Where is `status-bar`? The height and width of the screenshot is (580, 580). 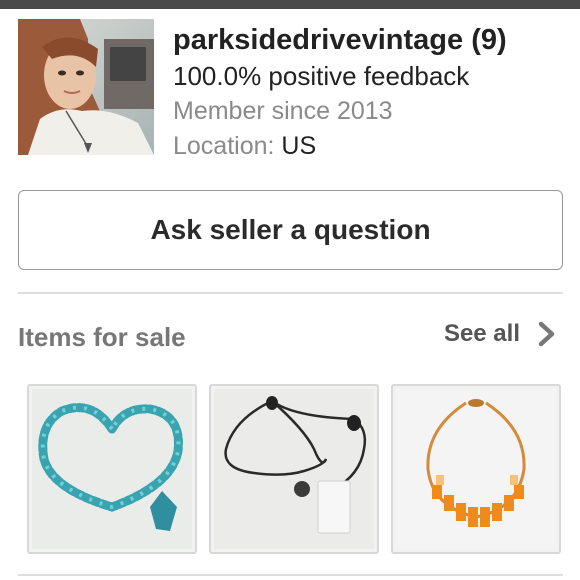 status-bar is located at coordinates (290, 4).